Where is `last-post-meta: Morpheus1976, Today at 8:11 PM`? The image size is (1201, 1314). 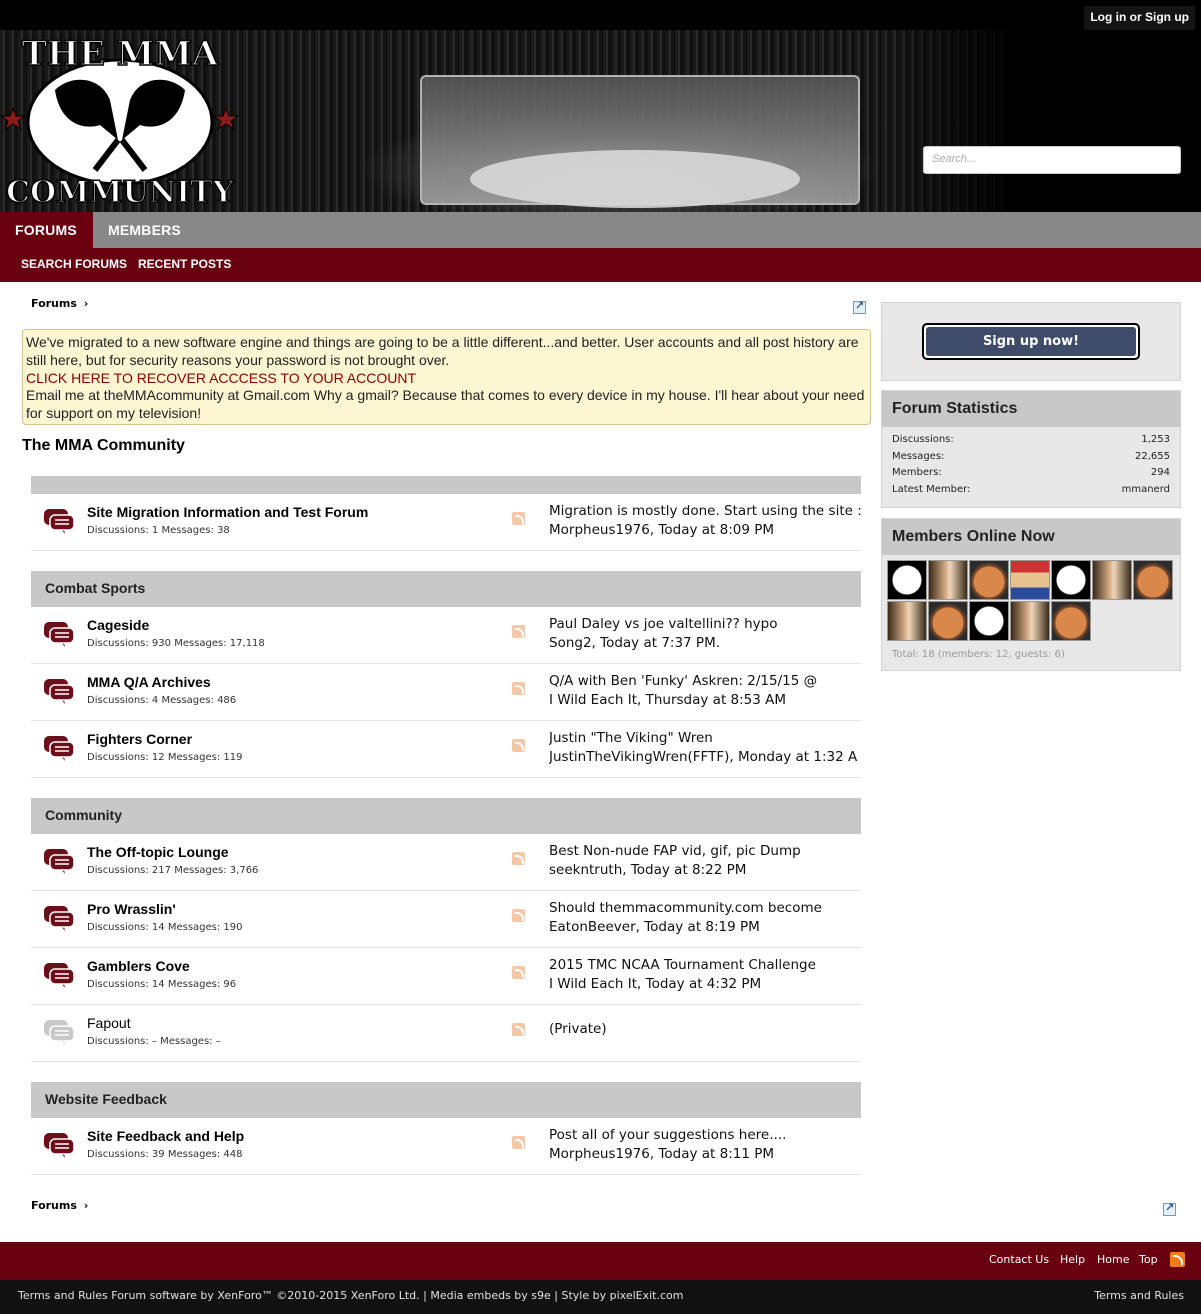
last-post-meta: Morpheus1976, Today at 8:11 PM is located at coordinates (705, 1154).